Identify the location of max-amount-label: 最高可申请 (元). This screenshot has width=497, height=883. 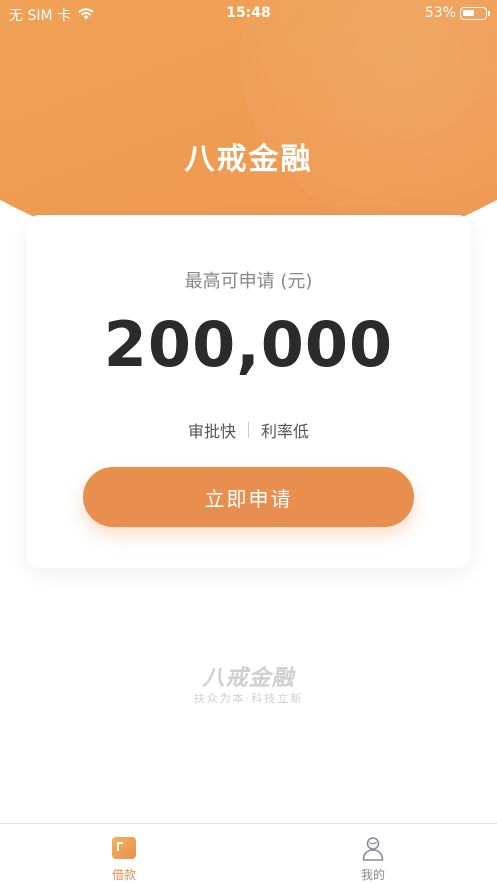
(248, 281).